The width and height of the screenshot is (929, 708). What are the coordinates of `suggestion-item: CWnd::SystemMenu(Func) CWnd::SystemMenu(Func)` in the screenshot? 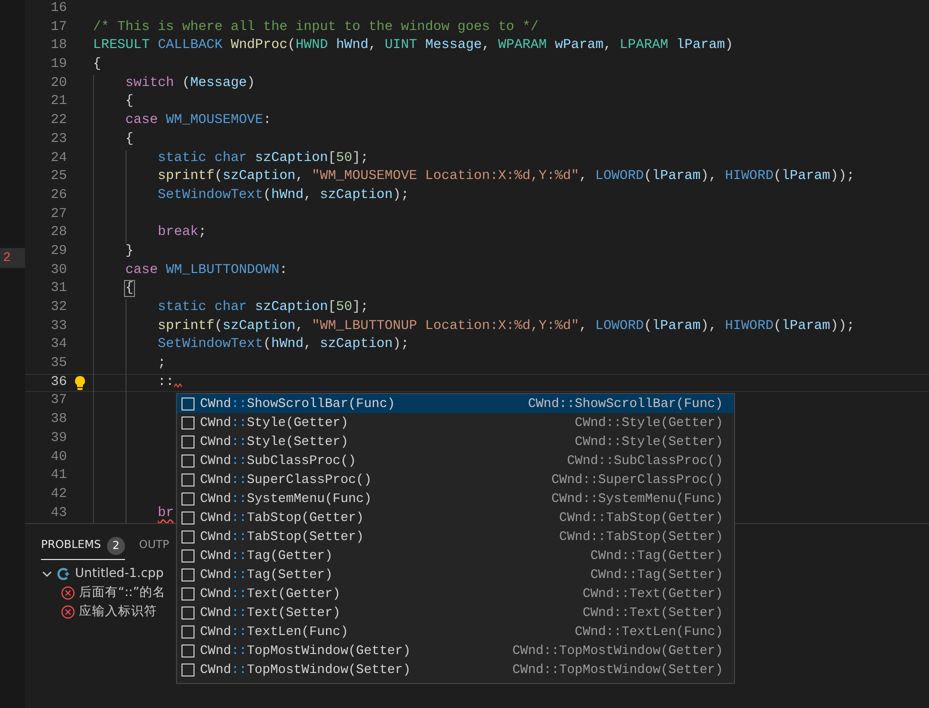 It's located at (455, 498).